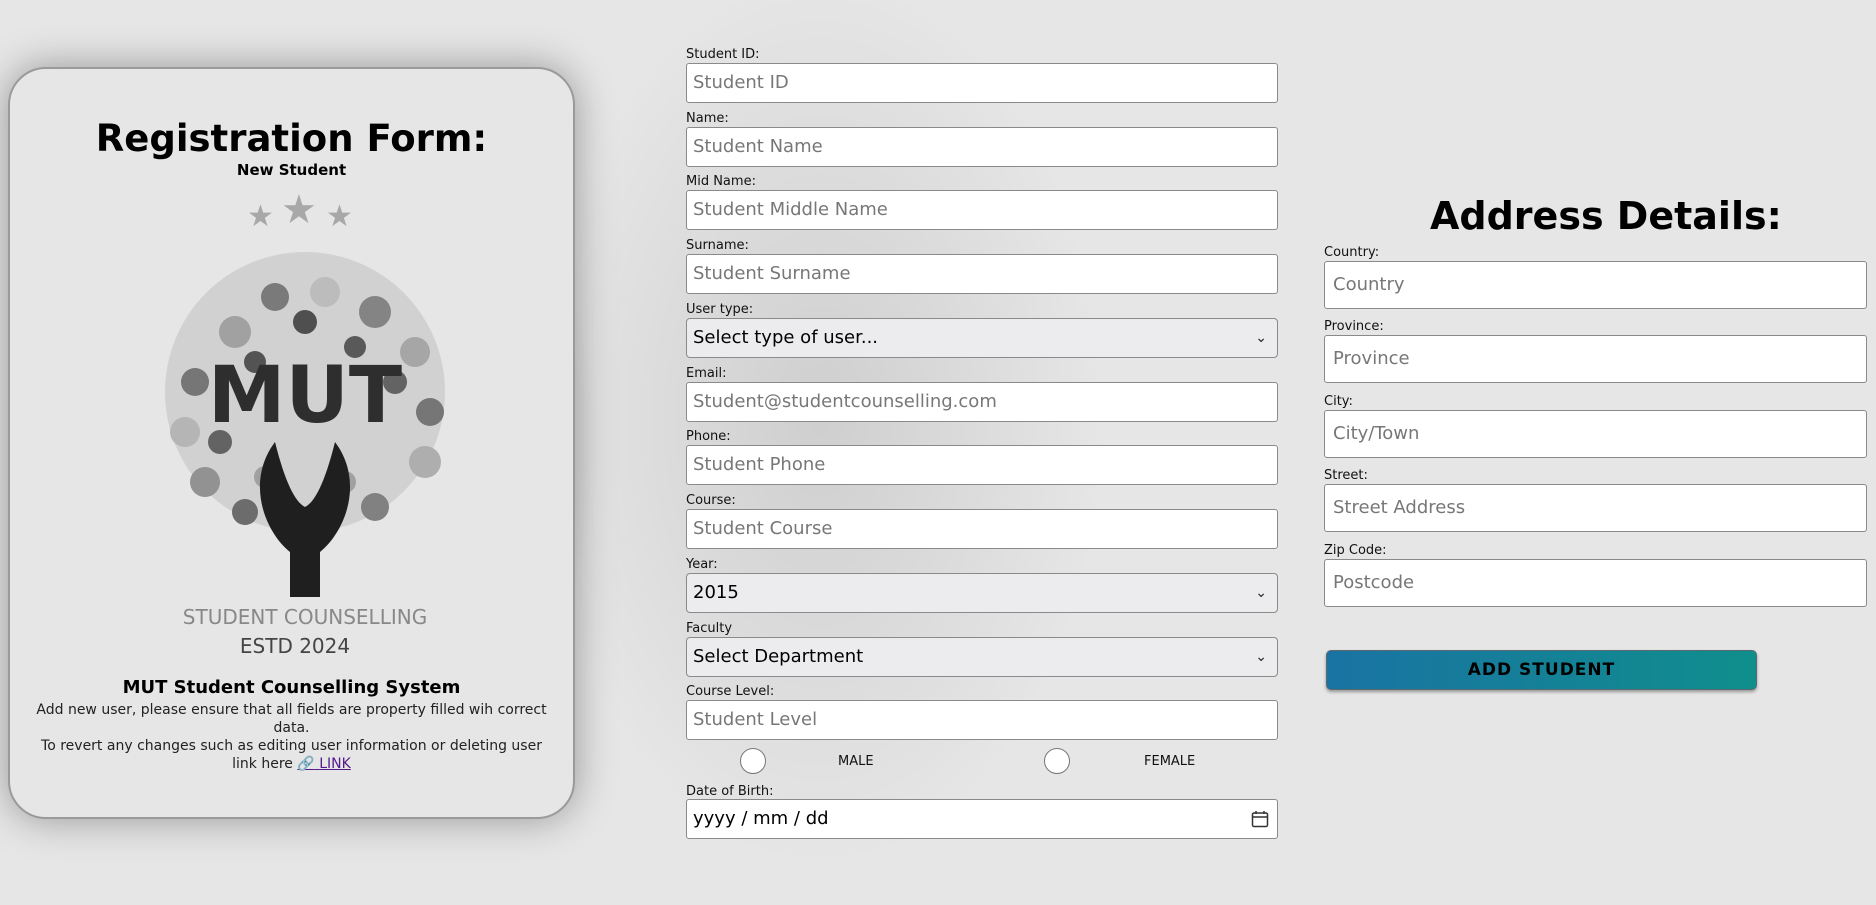 The image size is (1876, 905). What do you see at coordinates (1355, 550) in the screenshot?
I see `zip-label: Zip Code:` at bounding box center [1355, 550].